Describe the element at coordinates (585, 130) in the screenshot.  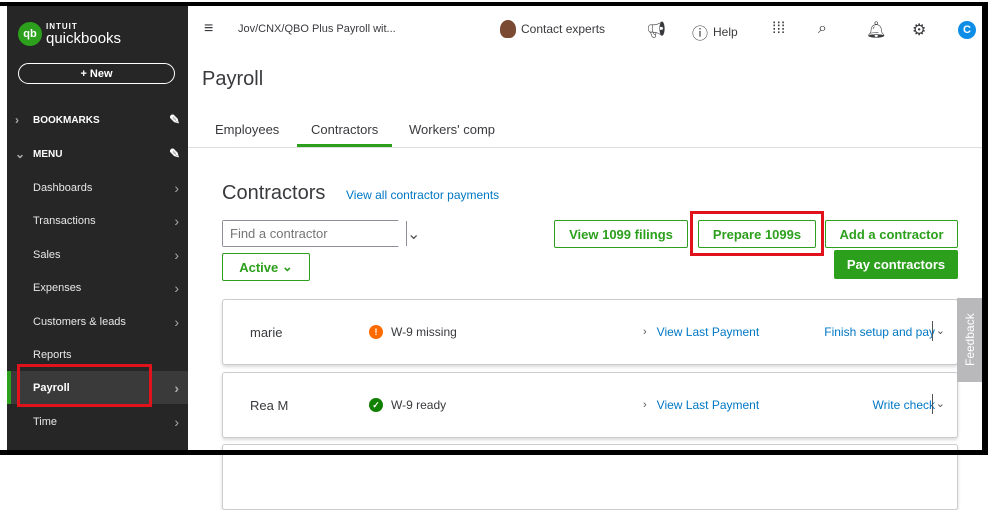
I see `payroll-tabs: Employees Contractors Workers' comp` at that location.